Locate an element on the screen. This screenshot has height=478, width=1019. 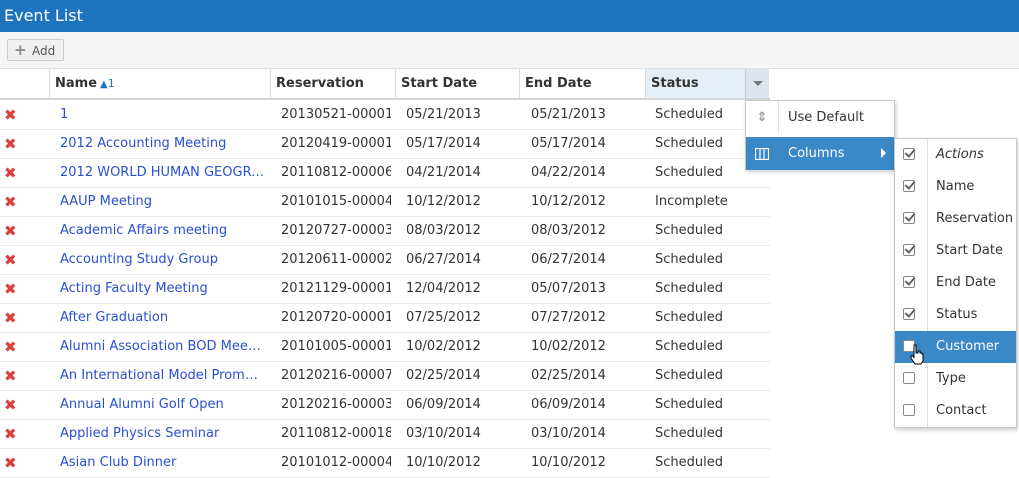
column-toggle-label: Name is located at coordinates (955, 186).